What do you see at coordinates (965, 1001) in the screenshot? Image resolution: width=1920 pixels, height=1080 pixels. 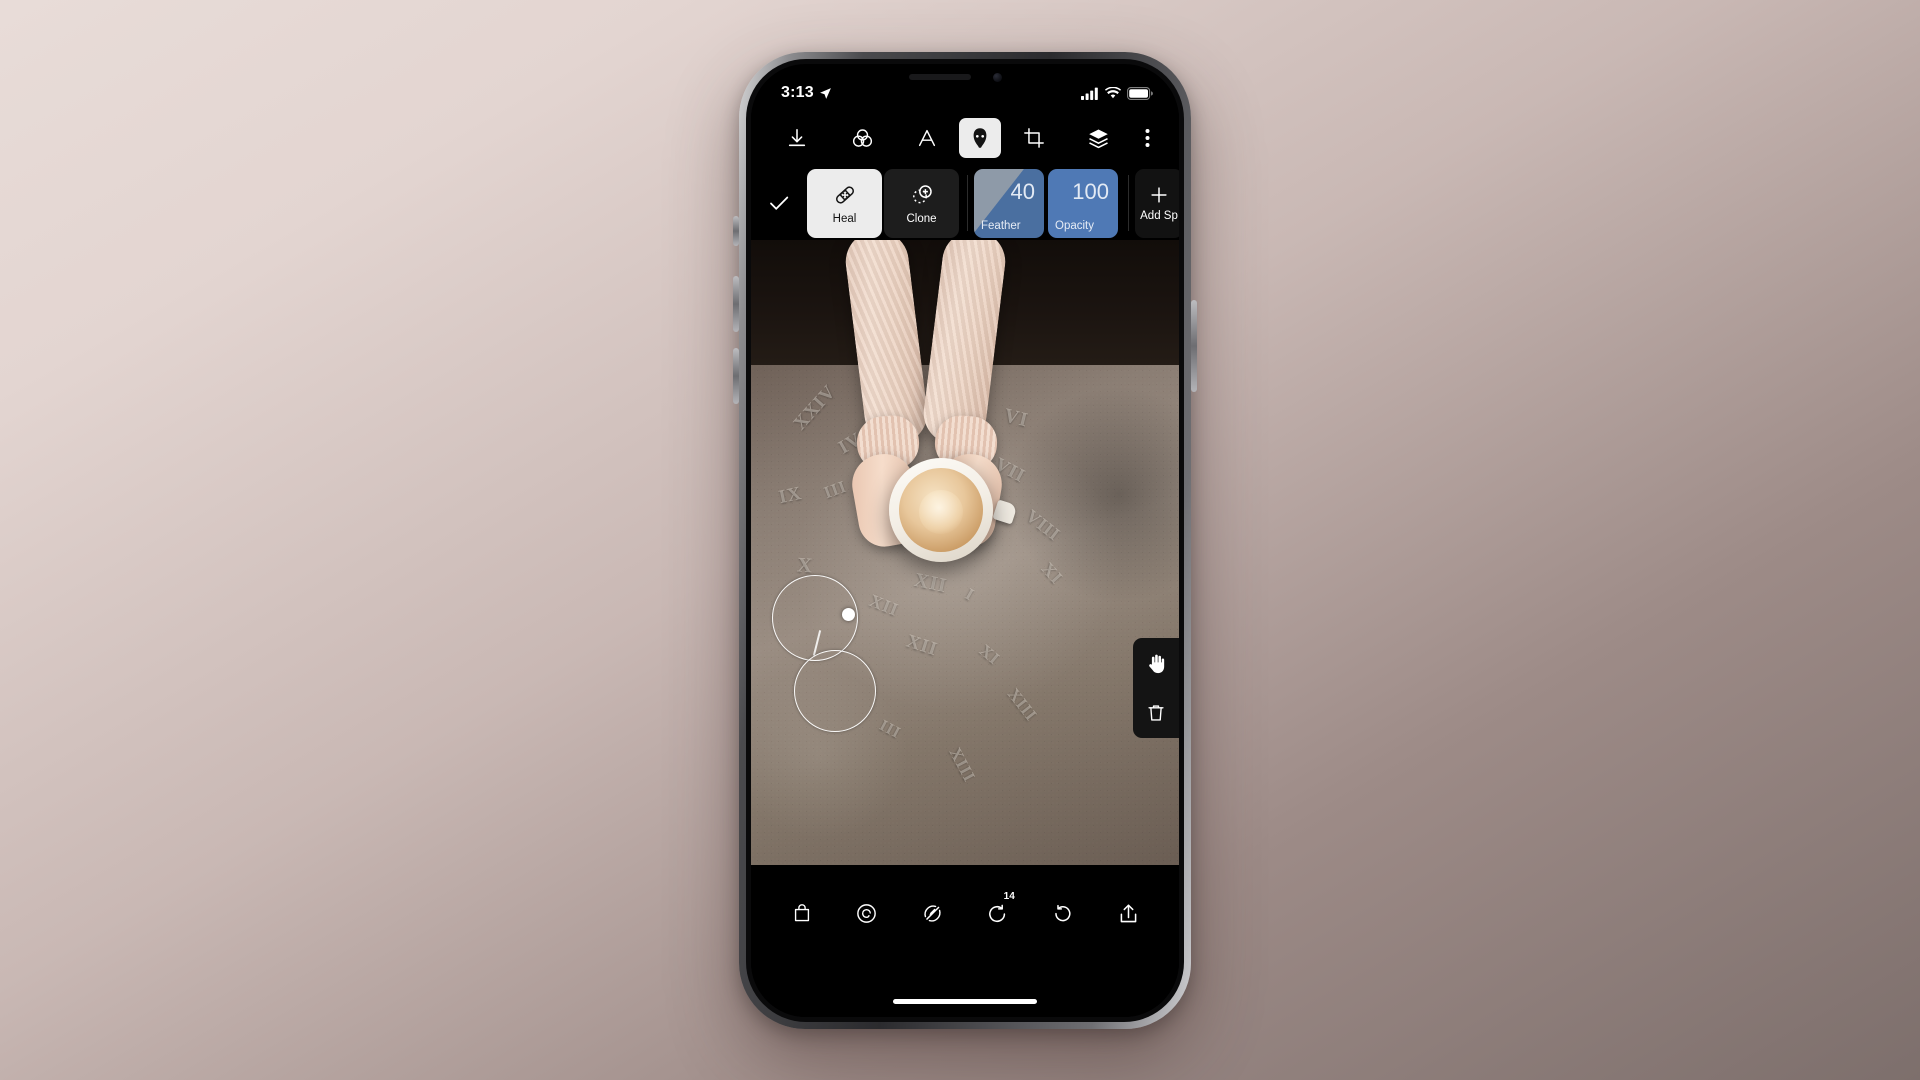 I see `home-indicator` at bounding box center [965, 1001].